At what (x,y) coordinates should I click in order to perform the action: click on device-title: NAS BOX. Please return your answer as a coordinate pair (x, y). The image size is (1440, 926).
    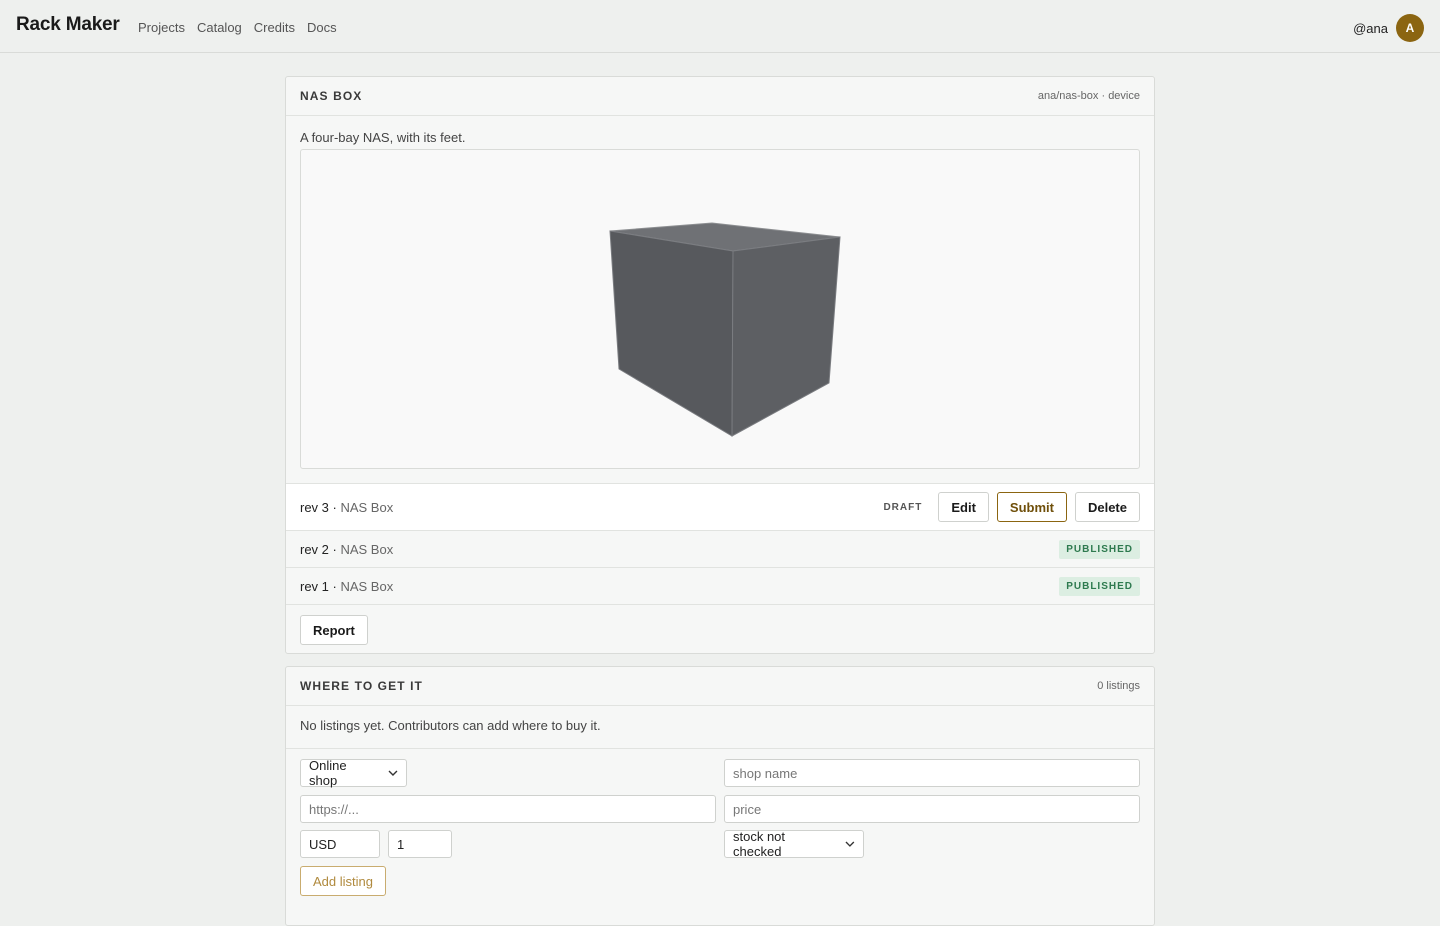
    Looking at the image, I should click on (331, 96).